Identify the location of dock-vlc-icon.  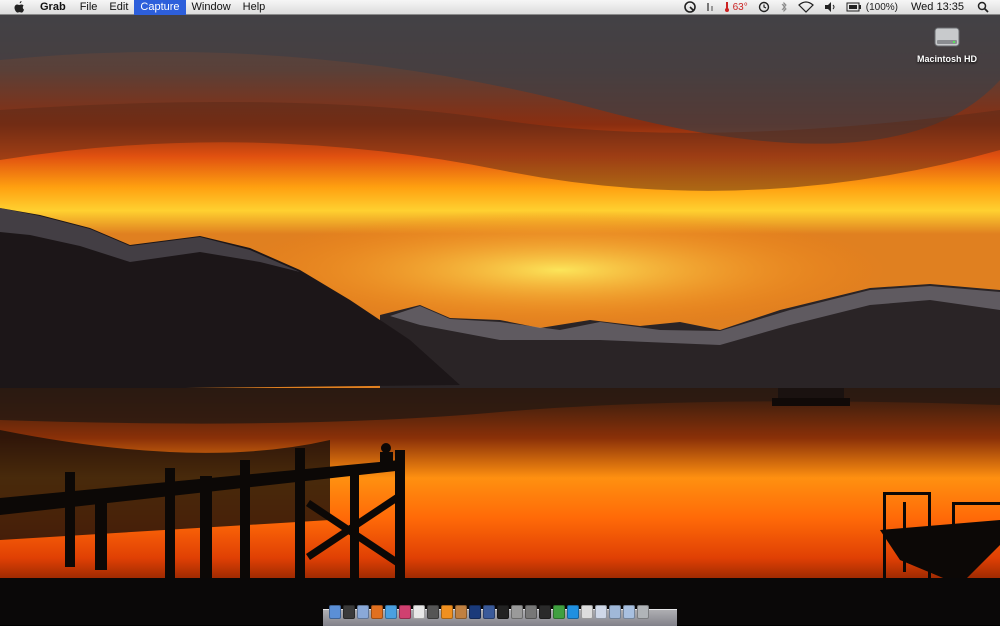
(447, 612).